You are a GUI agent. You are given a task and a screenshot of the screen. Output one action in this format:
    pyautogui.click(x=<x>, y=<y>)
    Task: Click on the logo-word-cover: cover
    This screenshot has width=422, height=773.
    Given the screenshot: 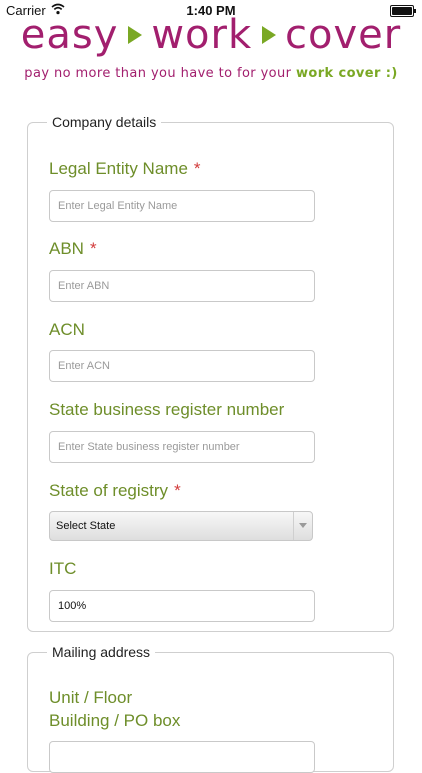 What is the action you would take?
    pyautogui.click(x=343, y=35)
    